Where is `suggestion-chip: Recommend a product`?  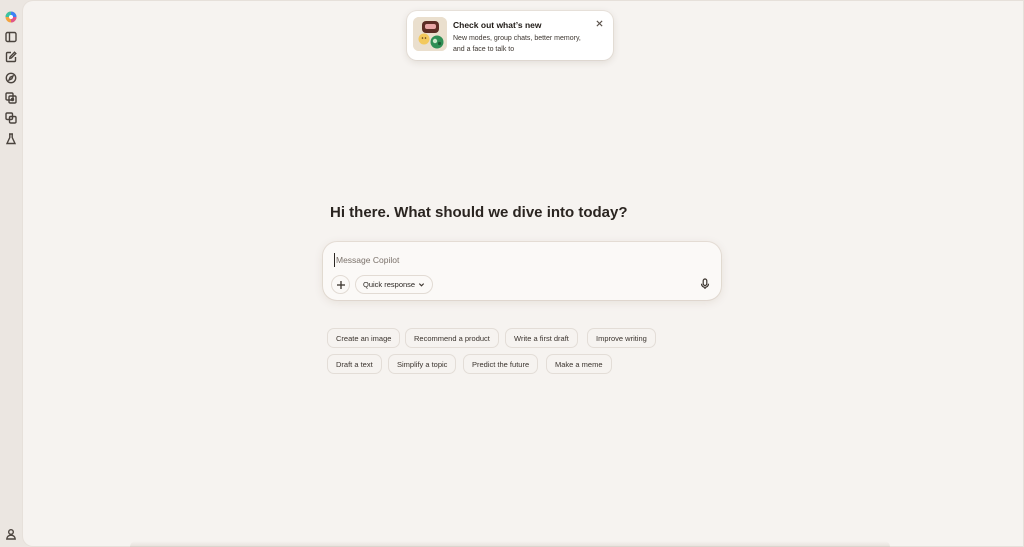
suggestion-chip: Recommend a product is located at coordinates (452, 338).